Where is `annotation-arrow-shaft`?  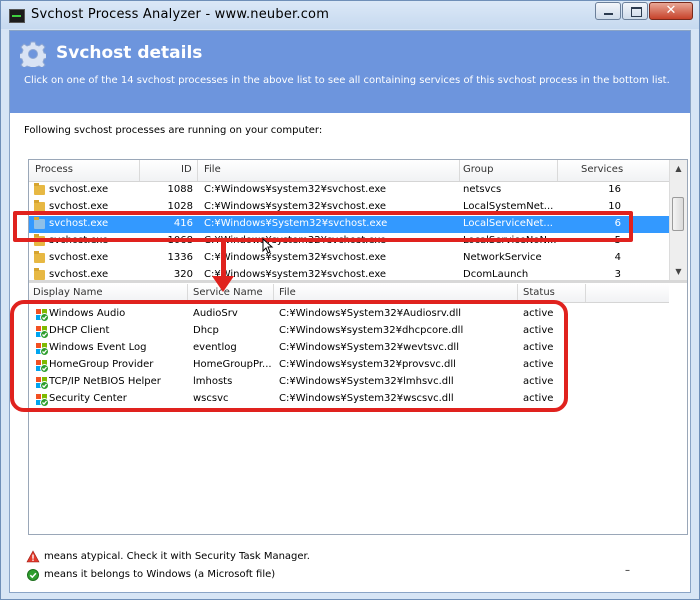 annotation-arrow-shaft is located at coordinates (223, 260).